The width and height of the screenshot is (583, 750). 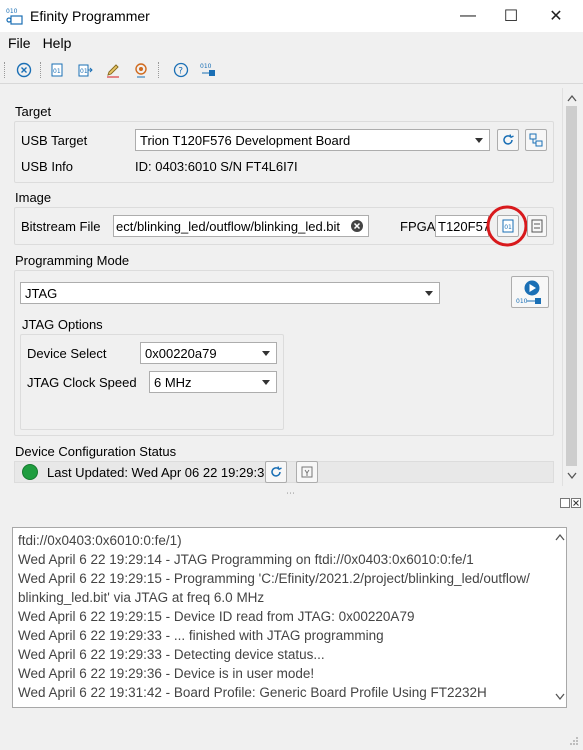 I want to click on status-ok-icon, so click(x=30, y=472).